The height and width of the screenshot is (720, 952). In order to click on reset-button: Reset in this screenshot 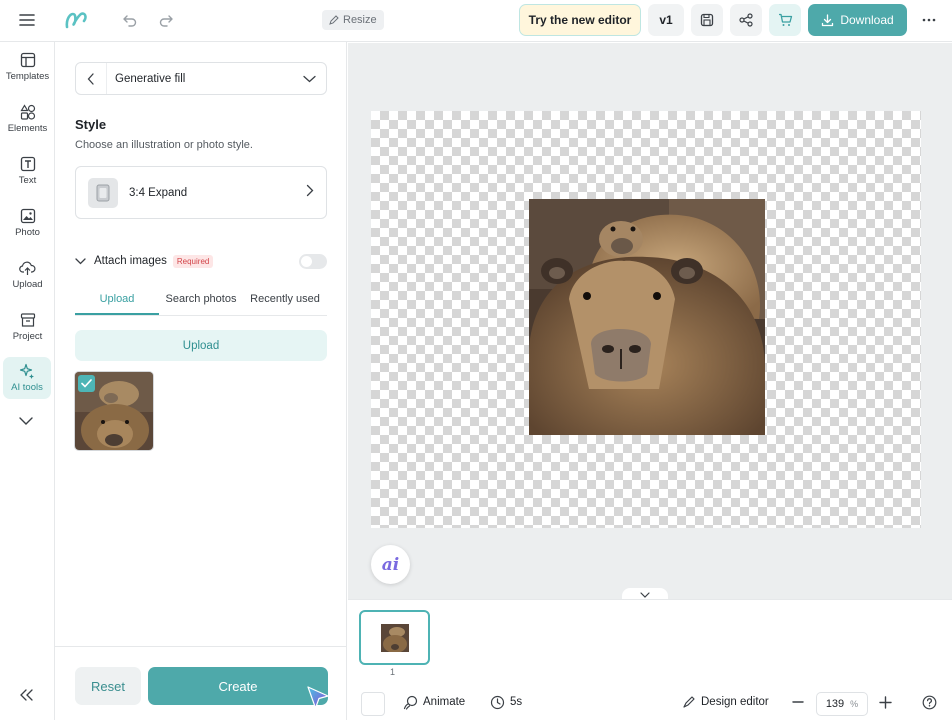, I will do `click(108, 686)`.